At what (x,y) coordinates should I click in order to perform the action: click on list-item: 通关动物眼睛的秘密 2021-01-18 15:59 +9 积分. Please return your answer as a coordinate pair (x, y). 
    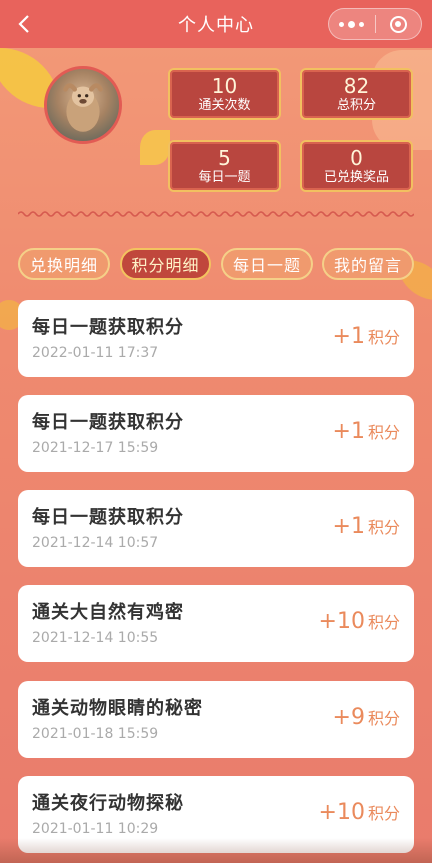
    Looking at the image, I should click on (216, 719).